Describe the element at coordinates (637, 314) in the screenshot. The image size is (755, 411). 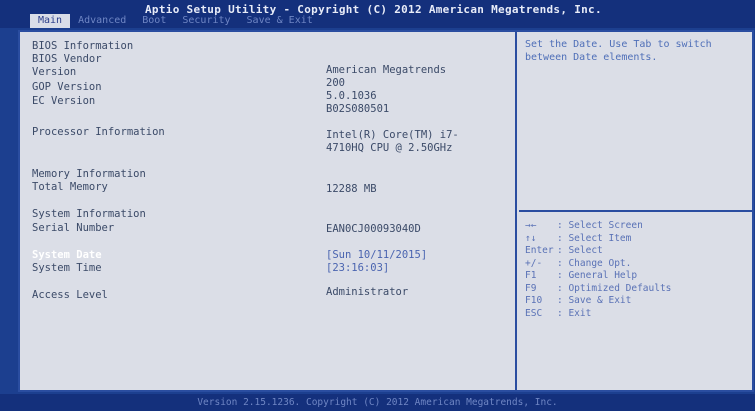
I see `key-row: ESC : Exit` at that location.